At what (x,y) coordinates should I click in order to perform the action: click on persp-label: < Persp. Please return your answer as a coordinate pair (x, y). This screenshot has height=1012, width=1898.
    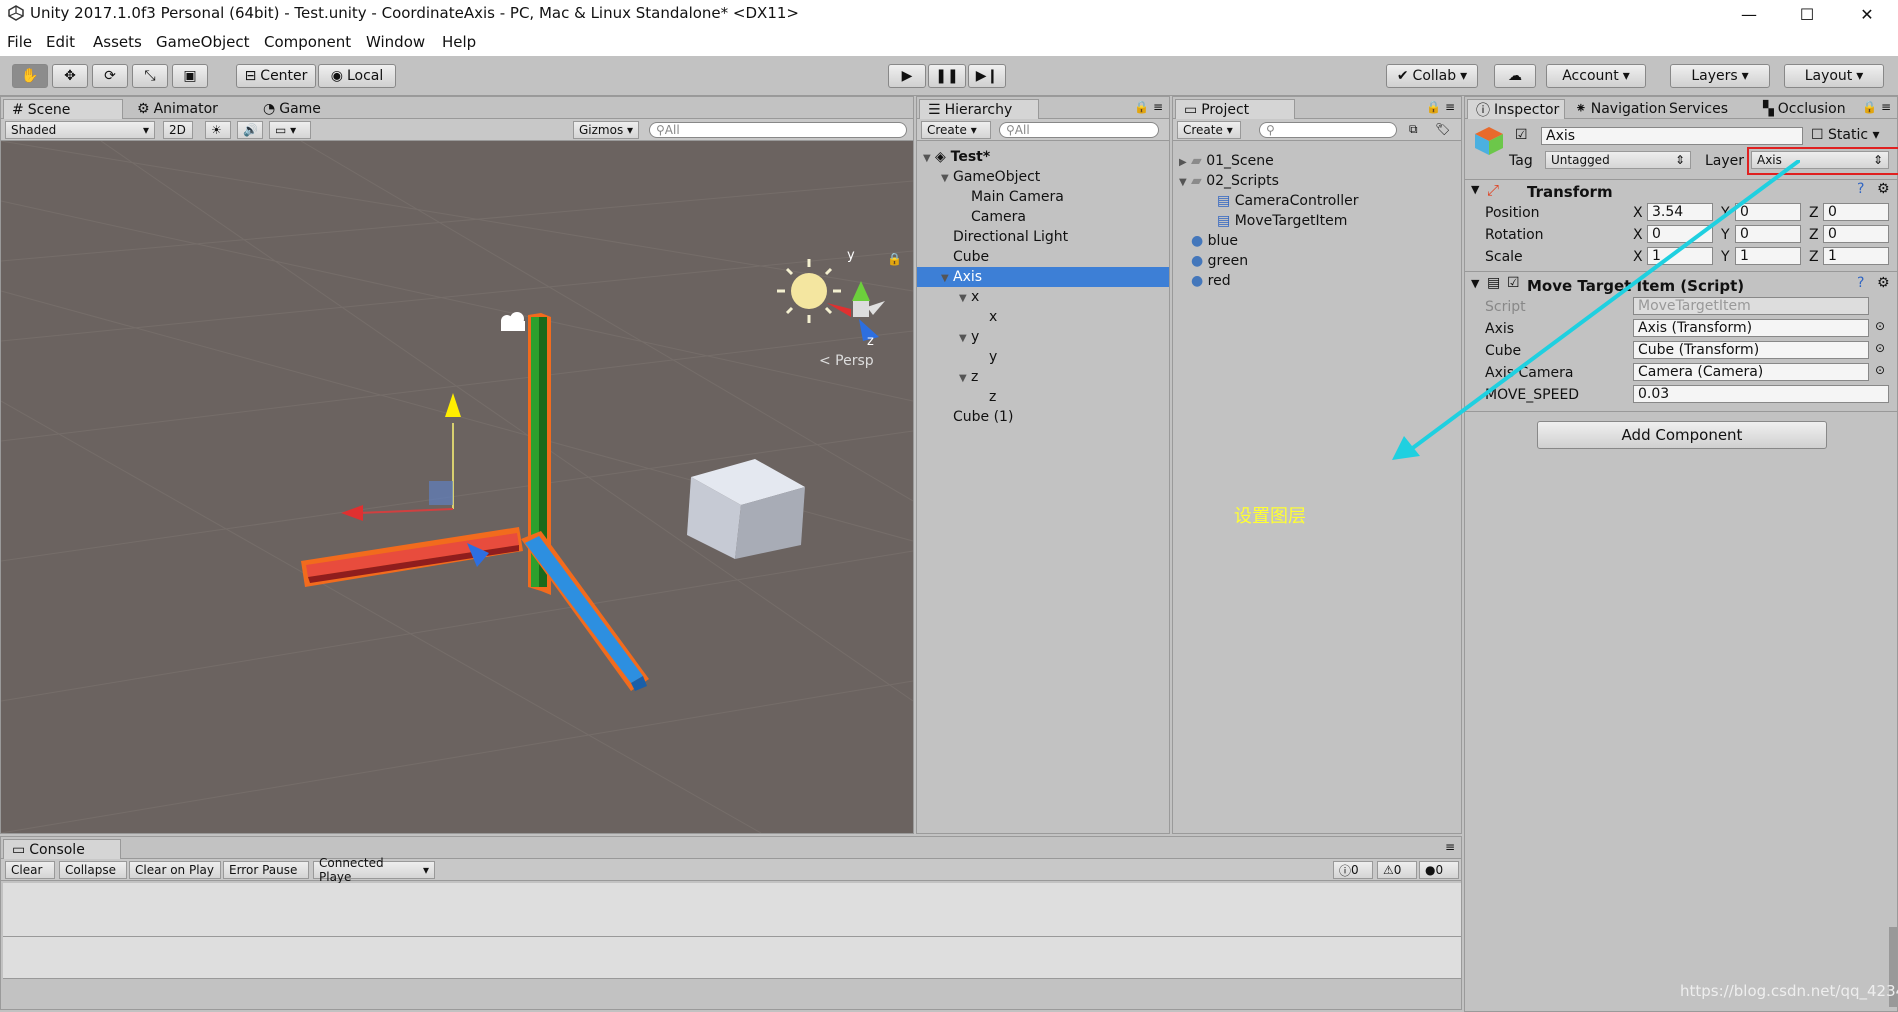
    Looking at the image, I should click on (846, 361).